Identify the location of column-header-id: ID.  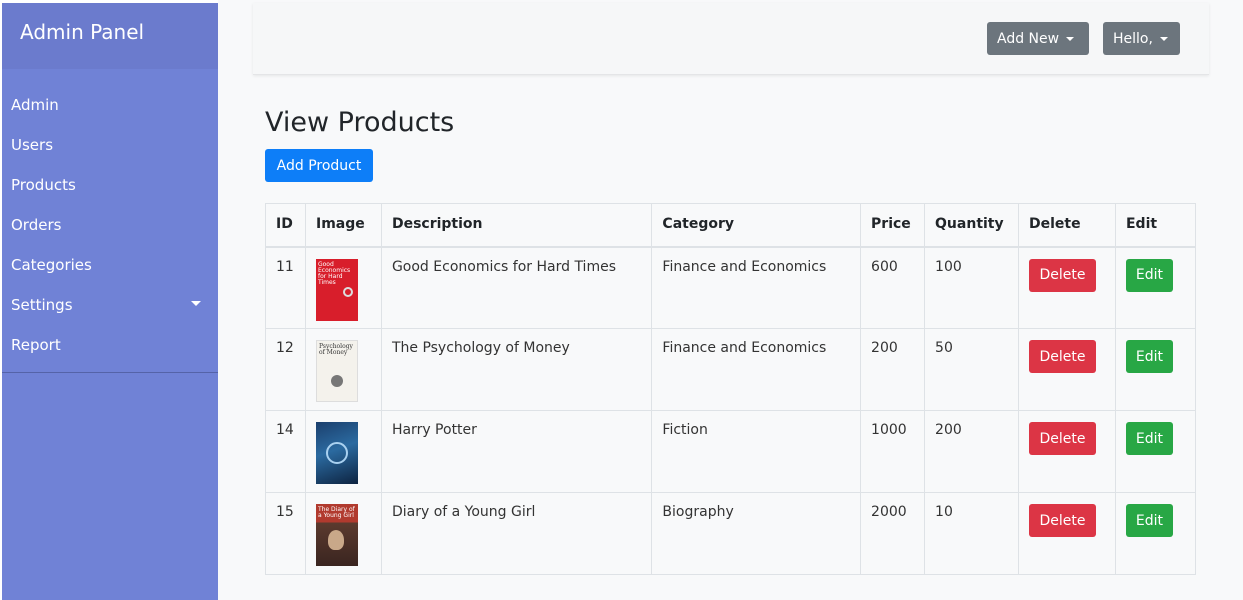
(285, 225).